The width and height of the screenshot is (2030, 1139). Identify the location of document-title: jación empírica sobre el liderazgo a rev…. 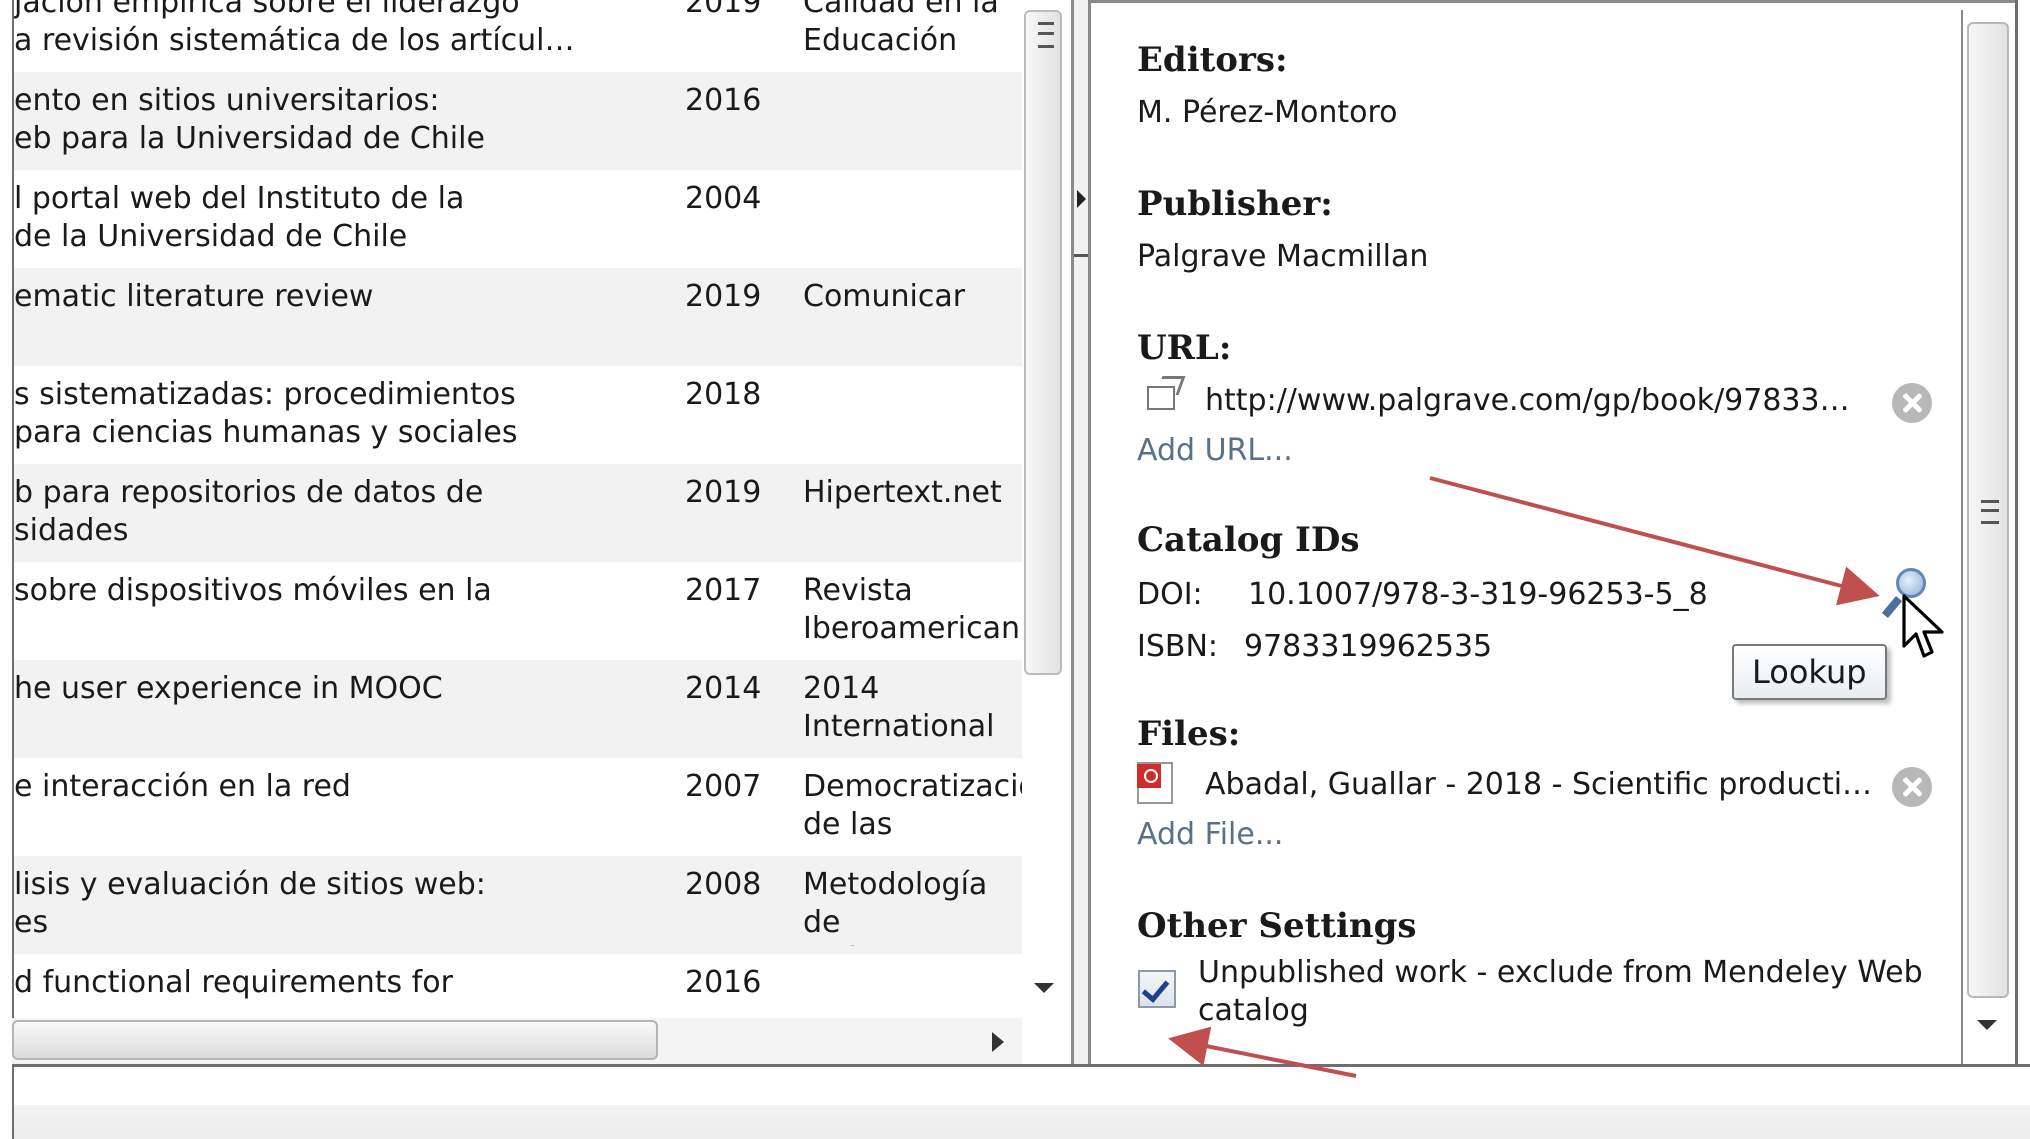
(294, 29).